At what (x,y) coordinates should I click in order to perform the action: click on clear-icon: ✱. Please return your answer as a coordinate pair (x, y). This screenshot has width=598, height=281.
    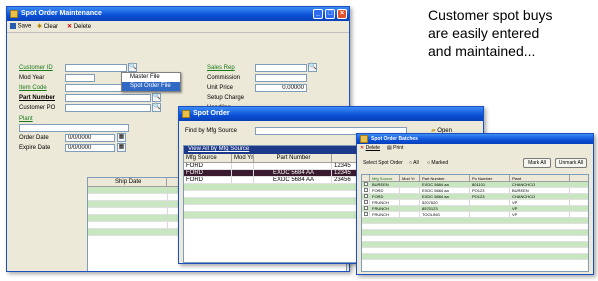
    Looking at the image, I should click on (40, 27).